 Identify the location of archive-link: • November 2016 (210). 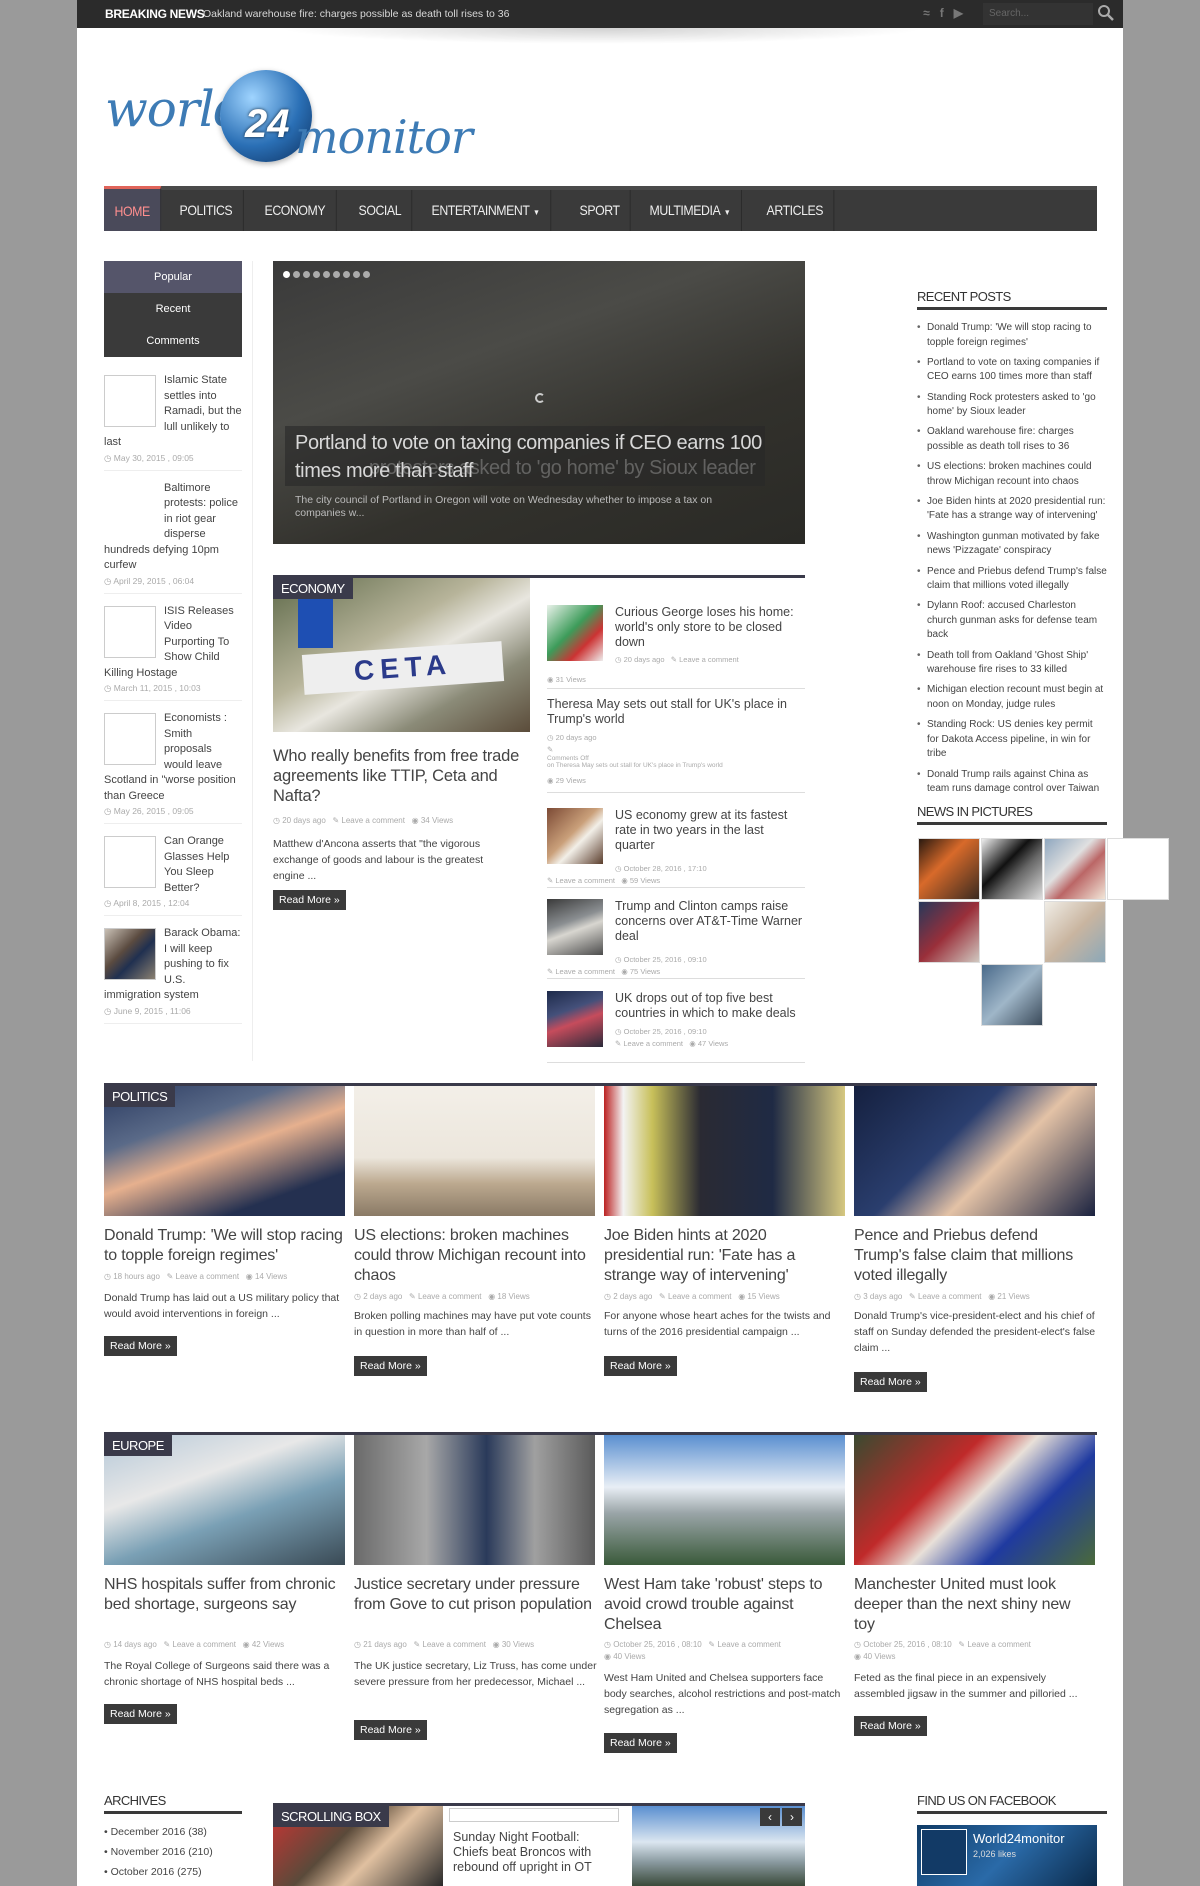
(173, 1852).